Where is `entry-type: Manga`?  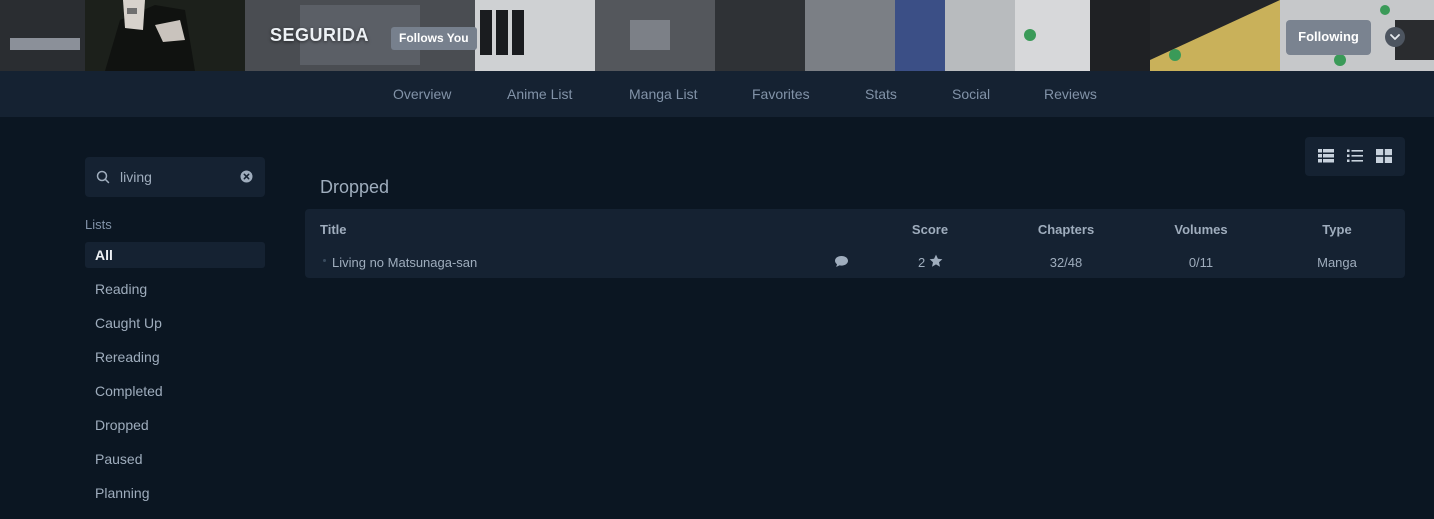 entry-type: Manga is located at coordinates (1337, 262).